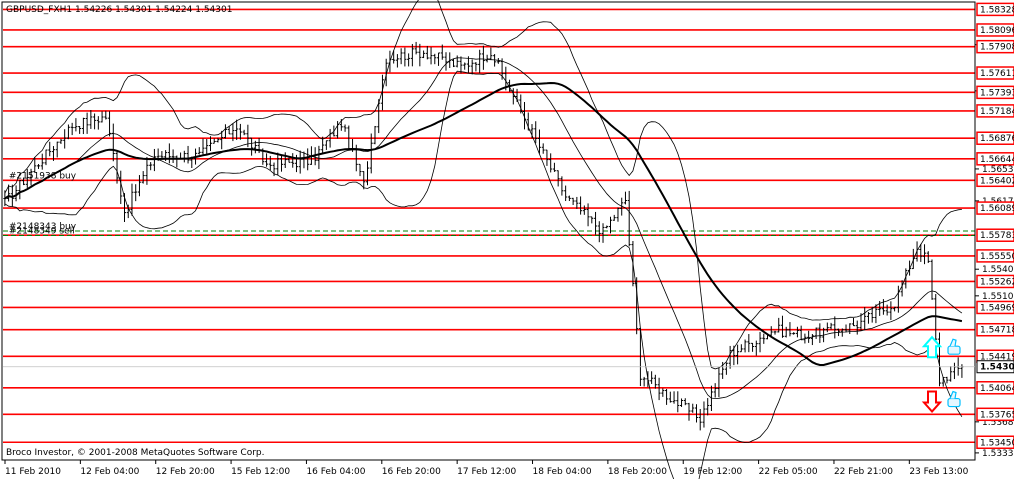 This screenshot has height=484, width=1014. What do you see at coordinates (998, 454) in the screenshot?
I see `price-tick-label: 1.53330` at bounding box center [998, 454].